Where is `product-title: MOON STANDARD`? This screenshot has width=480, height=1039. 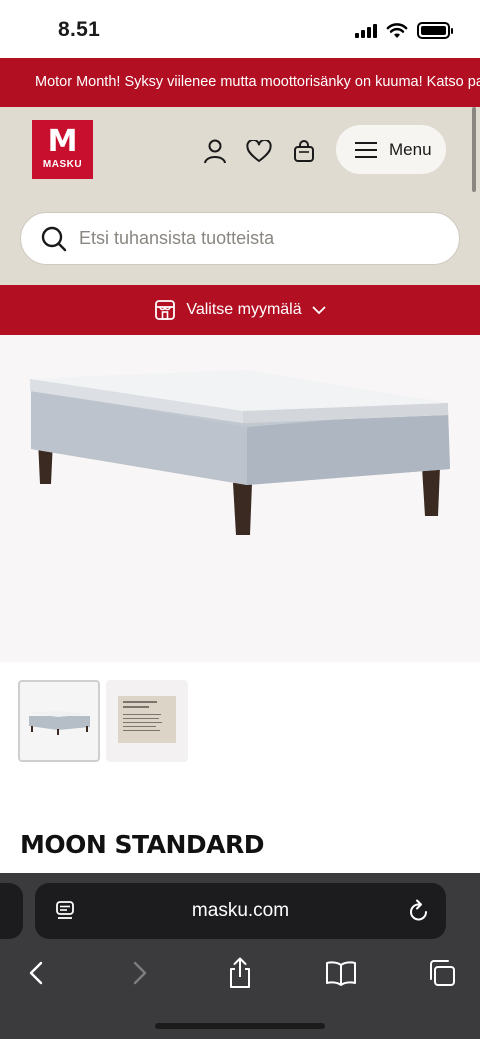
product-title: MOON STANDARD is located at coordinates (142, 844).